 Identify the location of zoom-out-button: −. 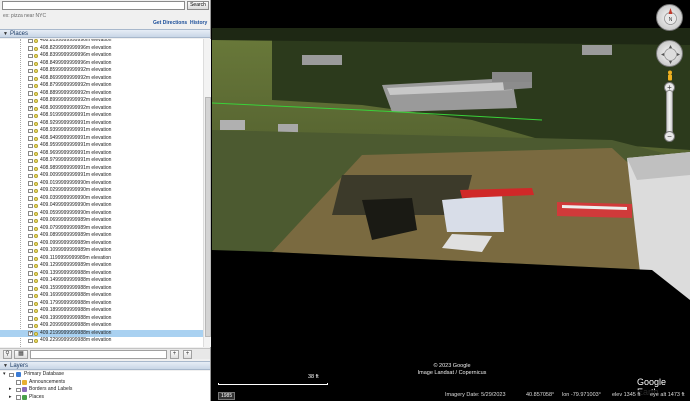
(669, 136).